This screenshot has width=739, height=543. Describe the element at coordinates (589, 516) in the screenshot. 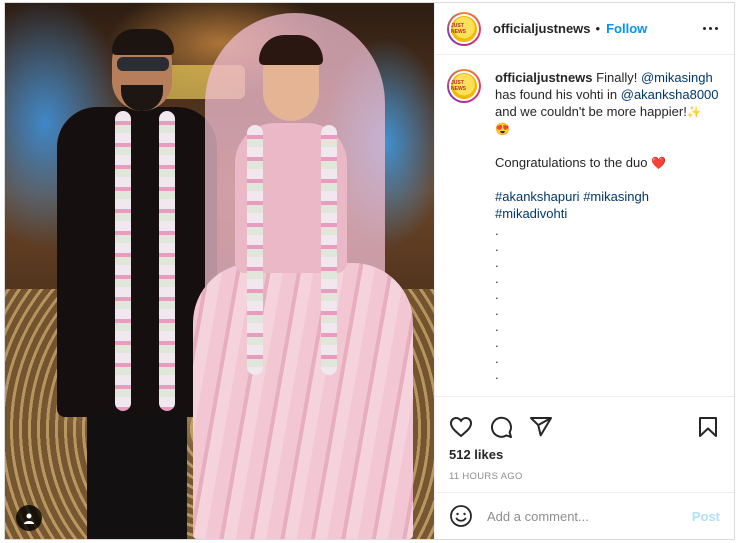

I see `comment-input` at that location.